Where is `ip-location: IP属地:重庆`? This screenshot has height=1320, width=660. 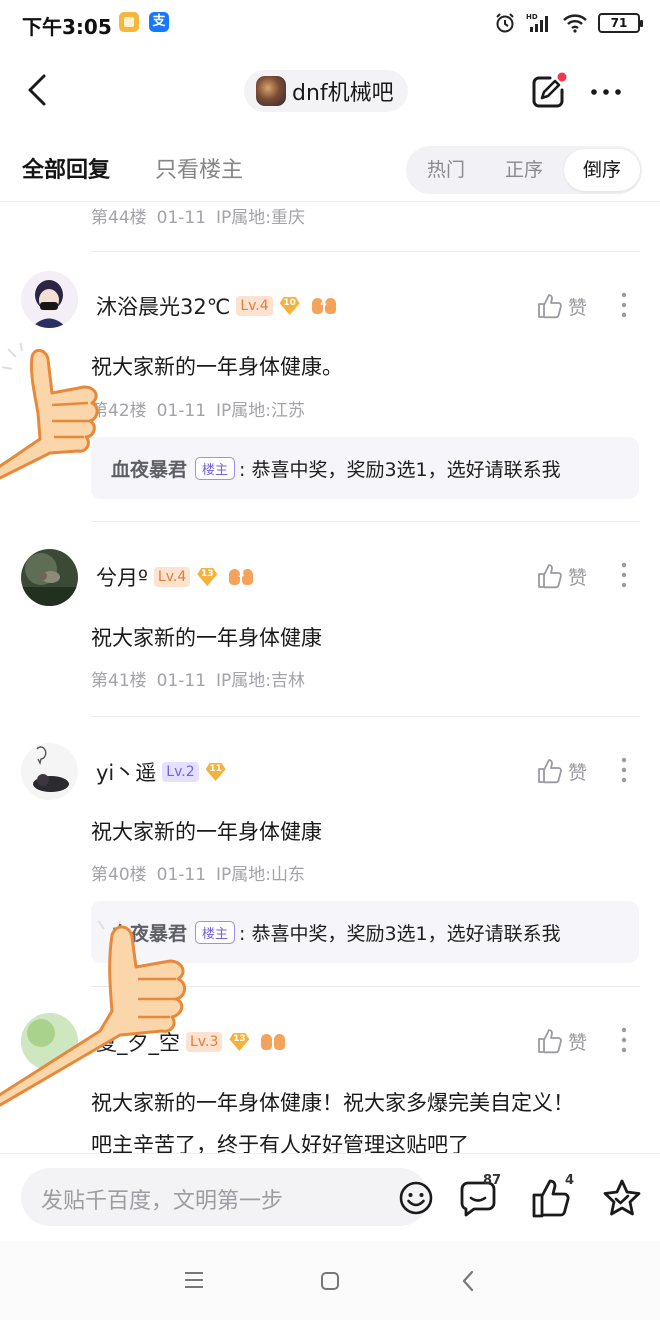 ip-location: IP属地:重庆 is located at coordinates (261, 218).